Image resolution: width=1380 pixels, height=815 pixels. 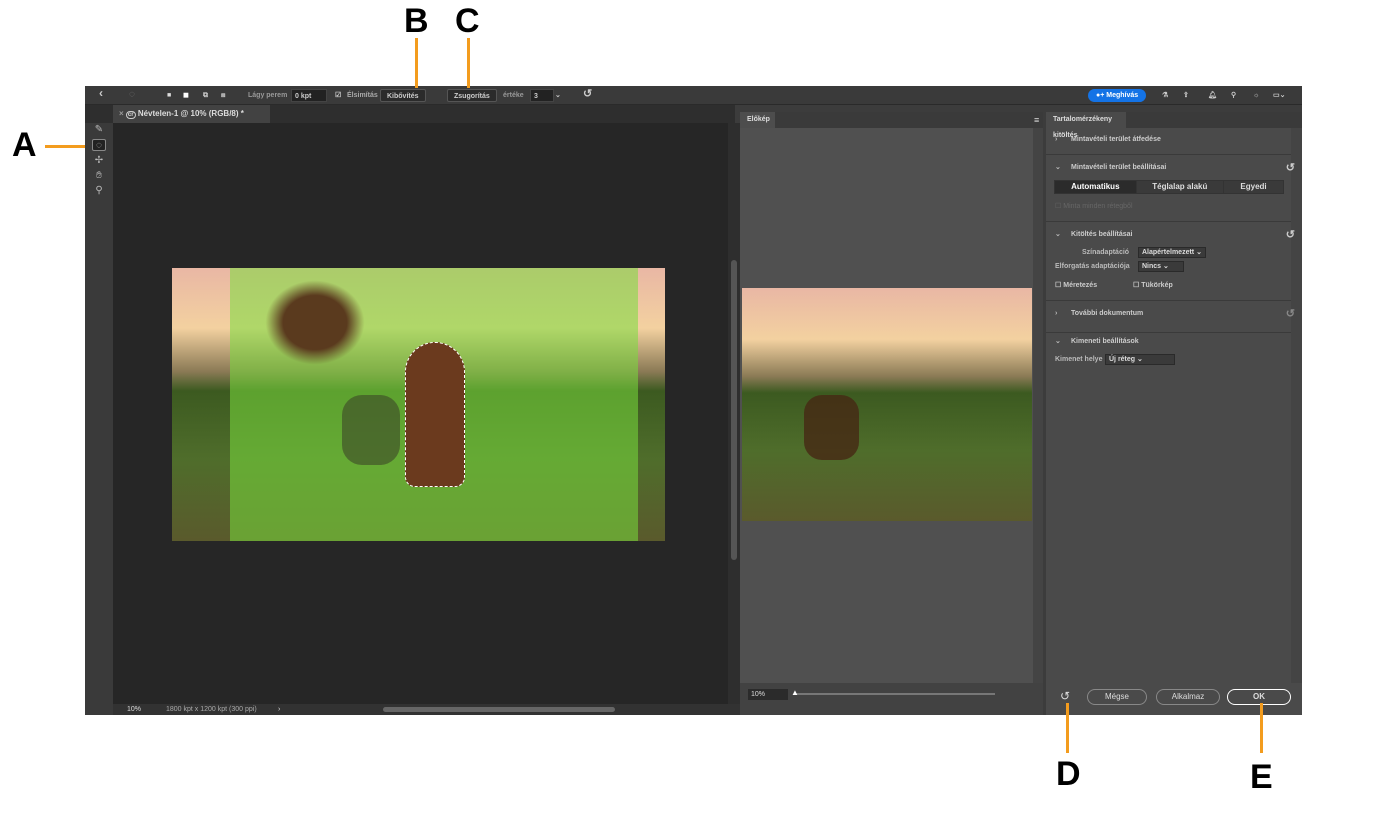 I want to click on contract-button: Zsugorítás, so click(x=472, y=95).